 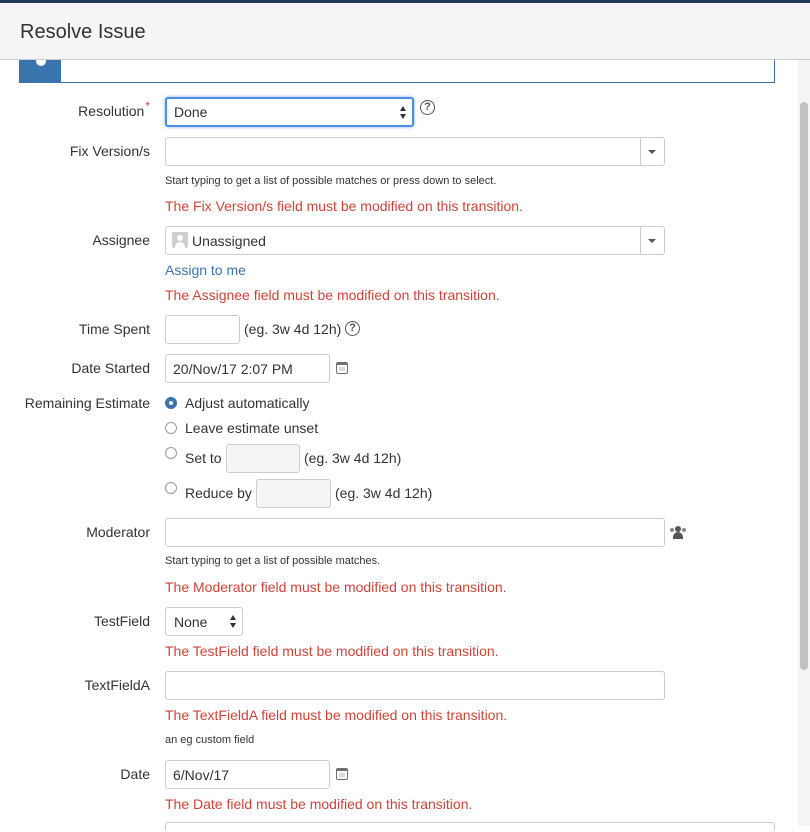 I want to click on adjust-automatically-label: Adjust automatically, so click(x=247, y=403).